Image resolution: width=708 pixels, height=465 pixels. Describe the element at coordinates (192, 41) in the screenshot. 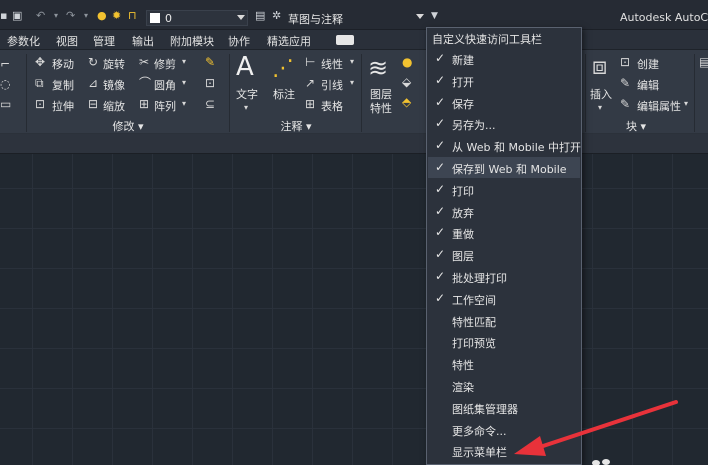

I see `tab-addins: 附加模块` at that location.